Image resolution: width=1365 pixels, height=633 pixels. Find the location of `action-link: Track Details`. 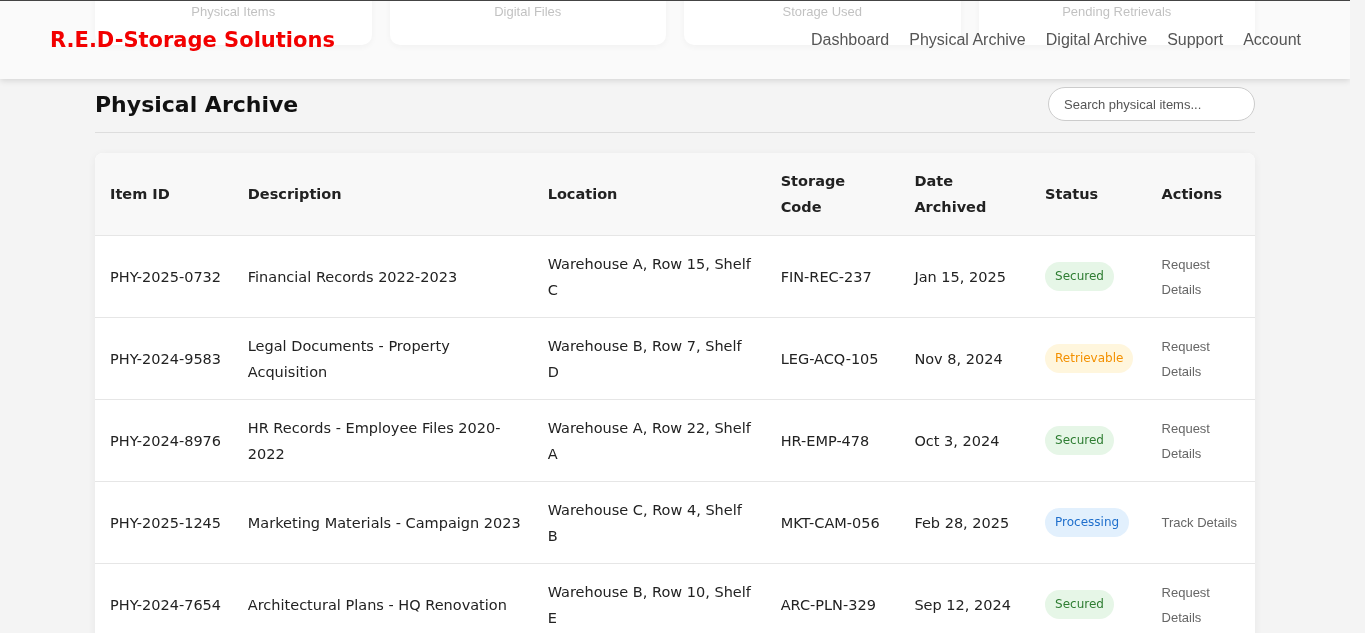

action-link: Track Details is located at coordinates (1203, 522).